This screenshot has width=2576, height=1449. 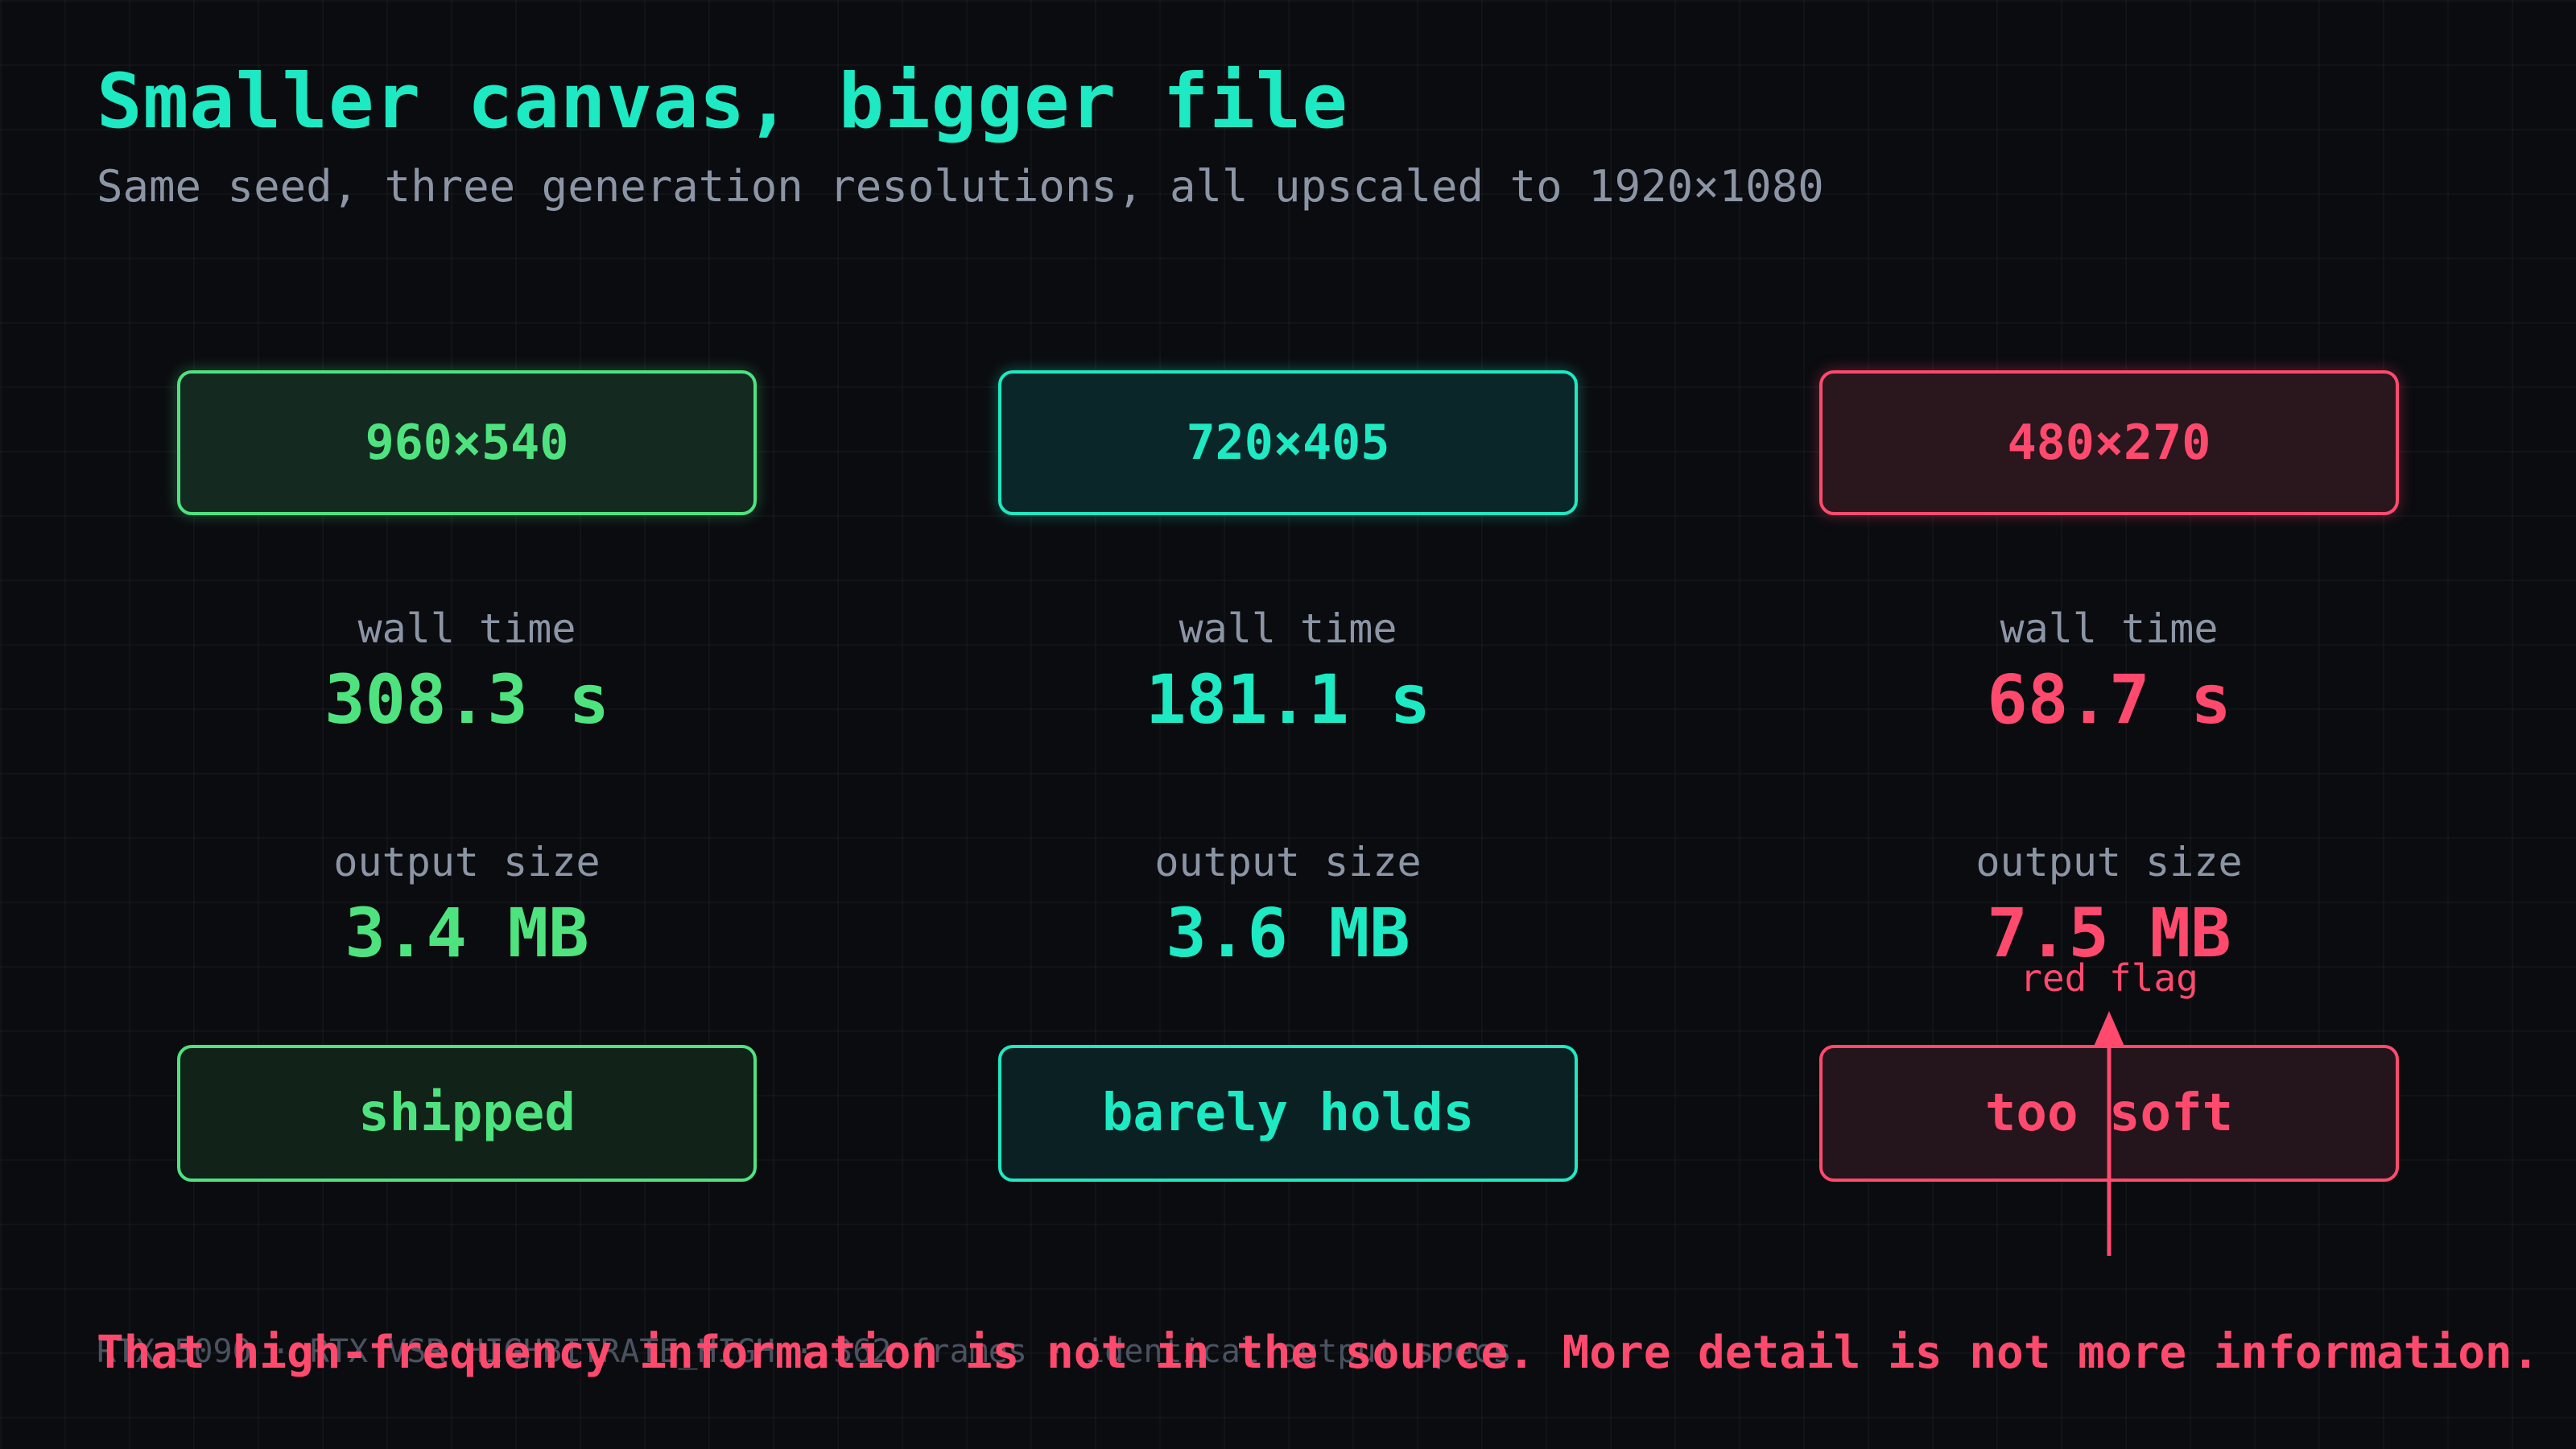 What do you see at coordinates (2109, 1113) in the screenshot?
I see `verdict-box: too soft` at bounding box center [2109, 1113].